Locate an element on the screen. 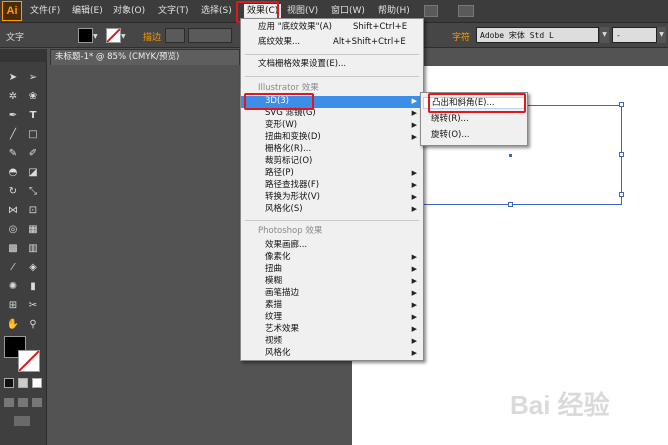 The height and width of the screenshot is (445, 668). draw-normal-icon is located at coordinates (9, 402).